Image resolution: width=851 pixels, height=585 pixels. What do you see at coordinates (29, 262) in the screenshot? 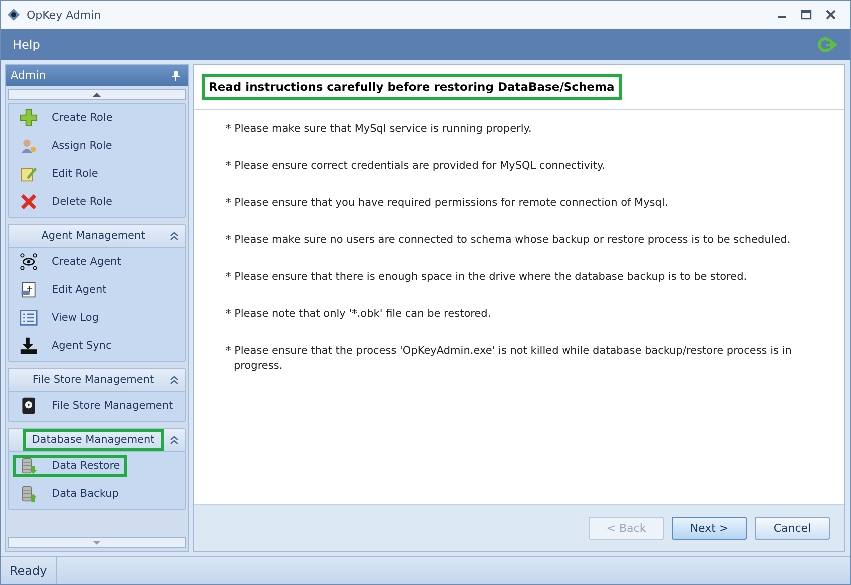
I see `eye-network-icon` at bounding box center [29, 262].